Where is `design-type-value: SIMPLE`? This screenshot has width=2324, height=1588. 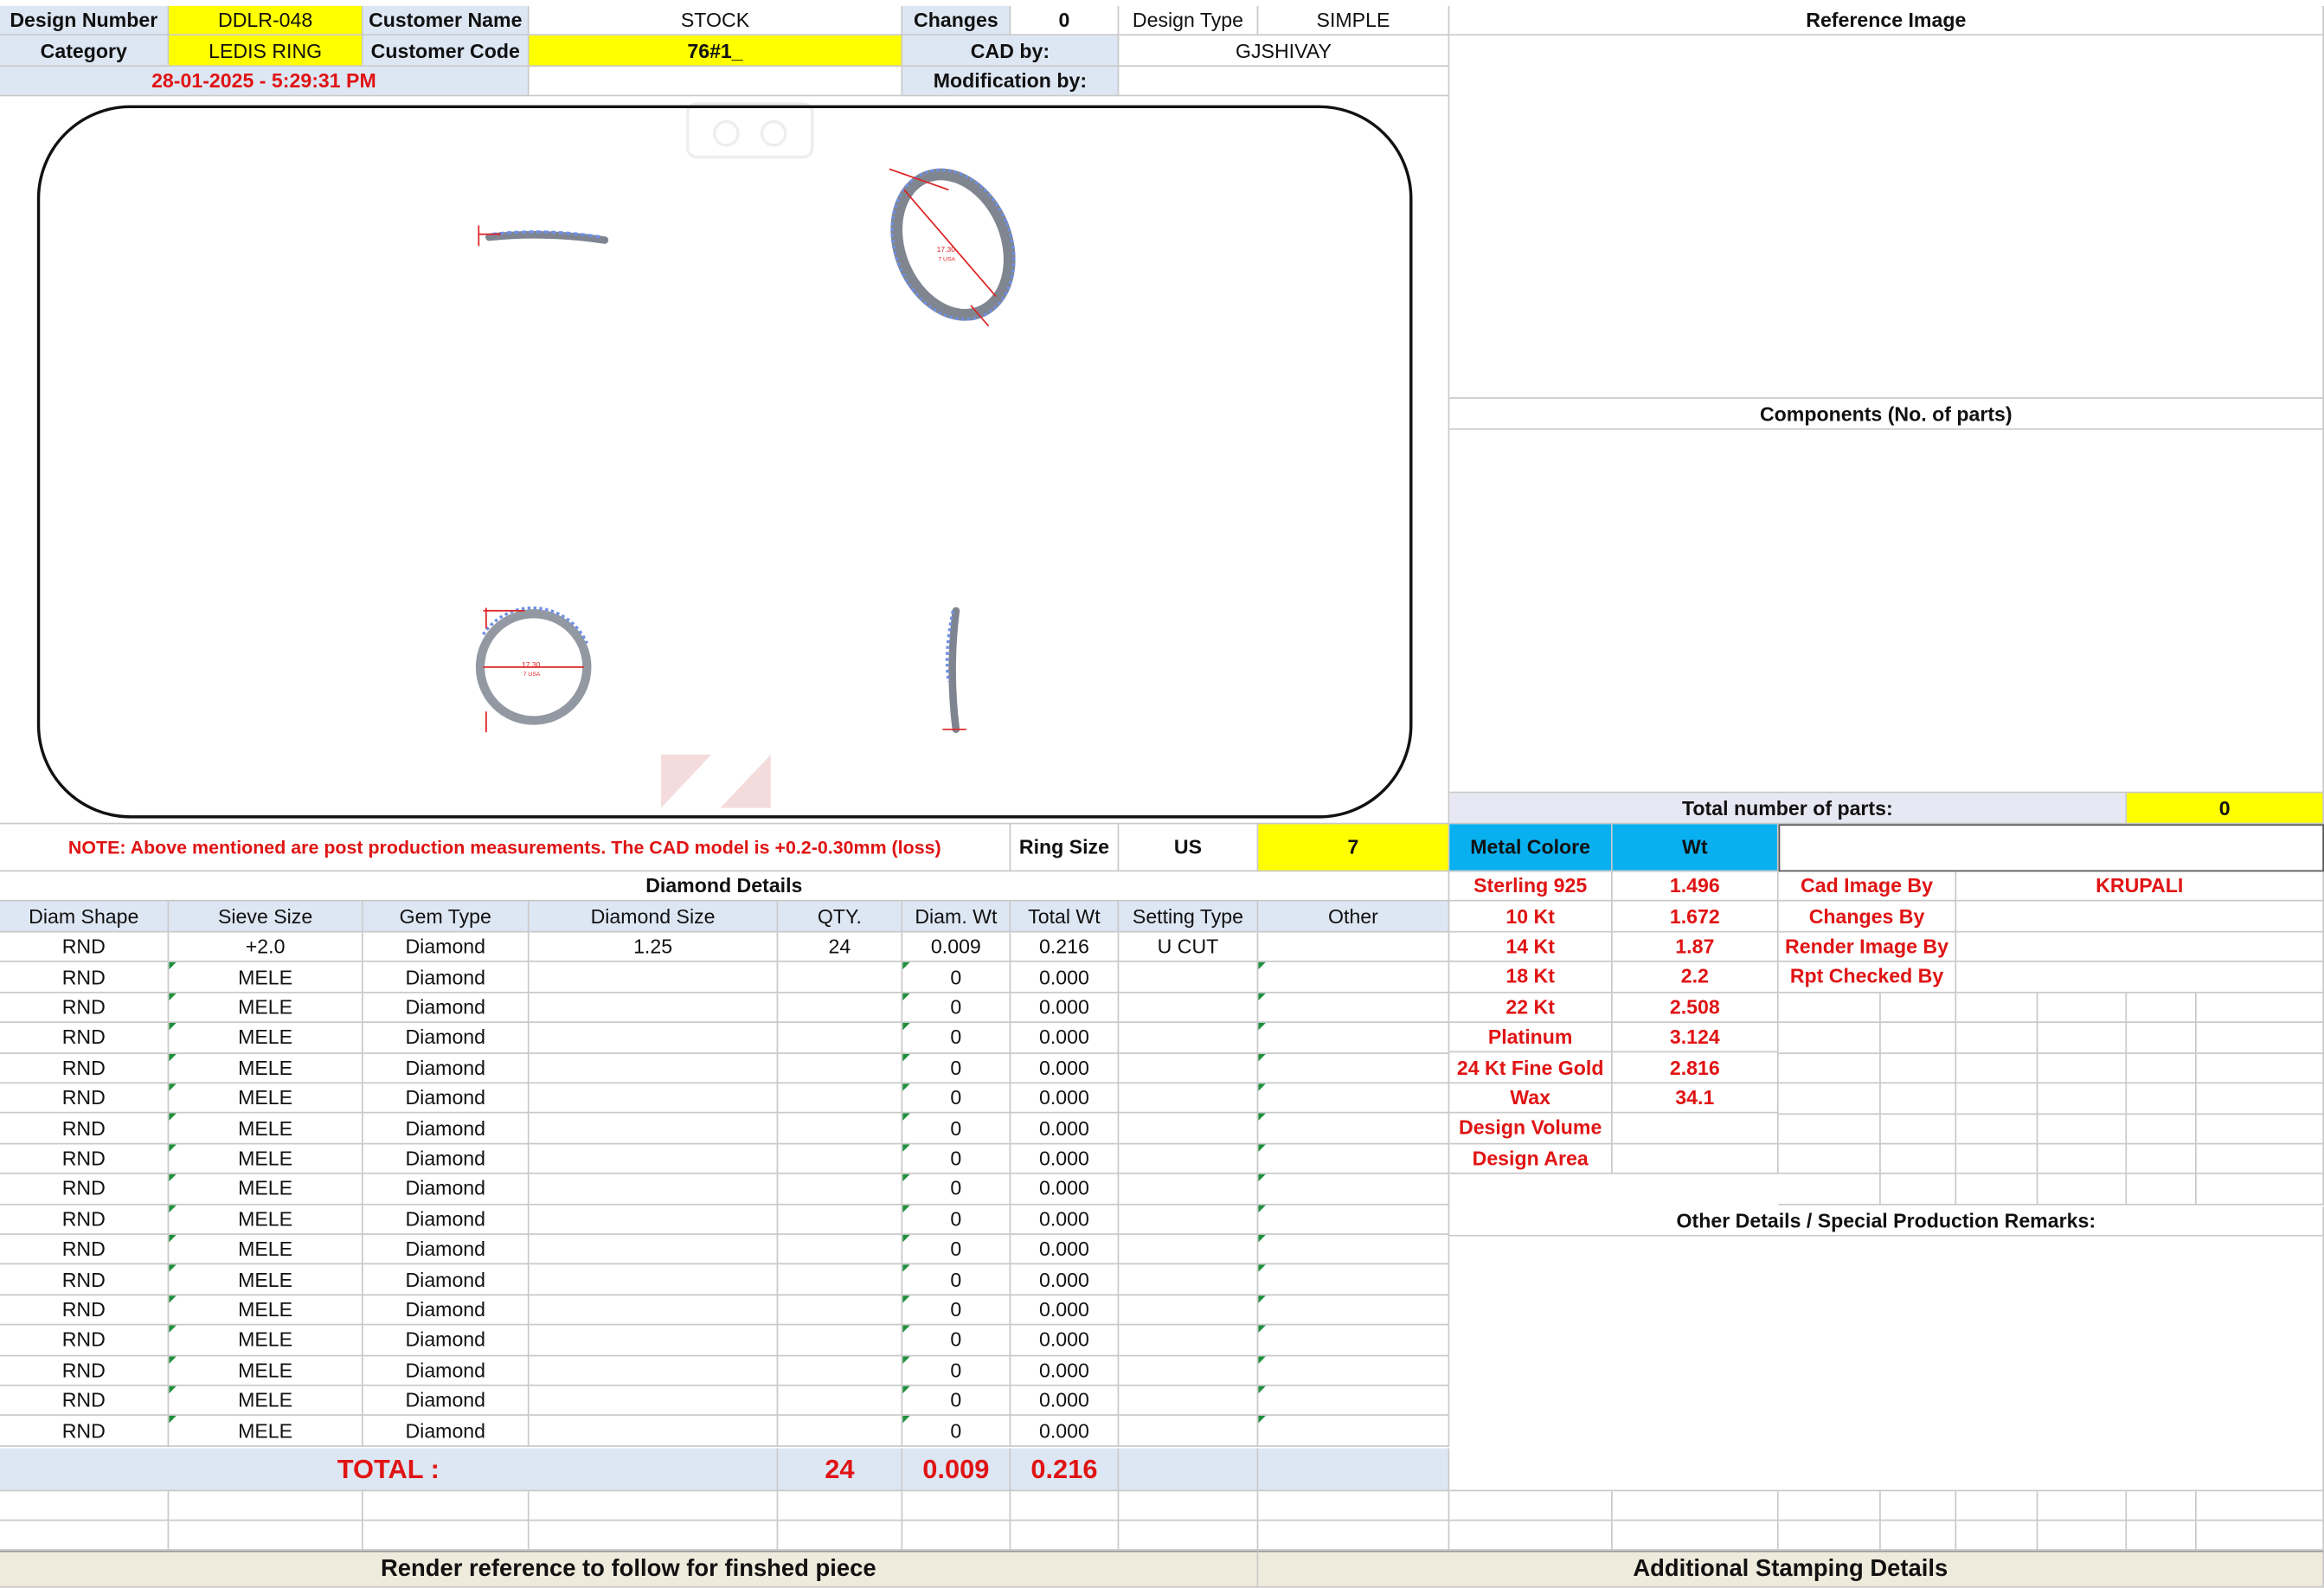
design-type-value: SIMPLE is located at coordinates (1354, 20).